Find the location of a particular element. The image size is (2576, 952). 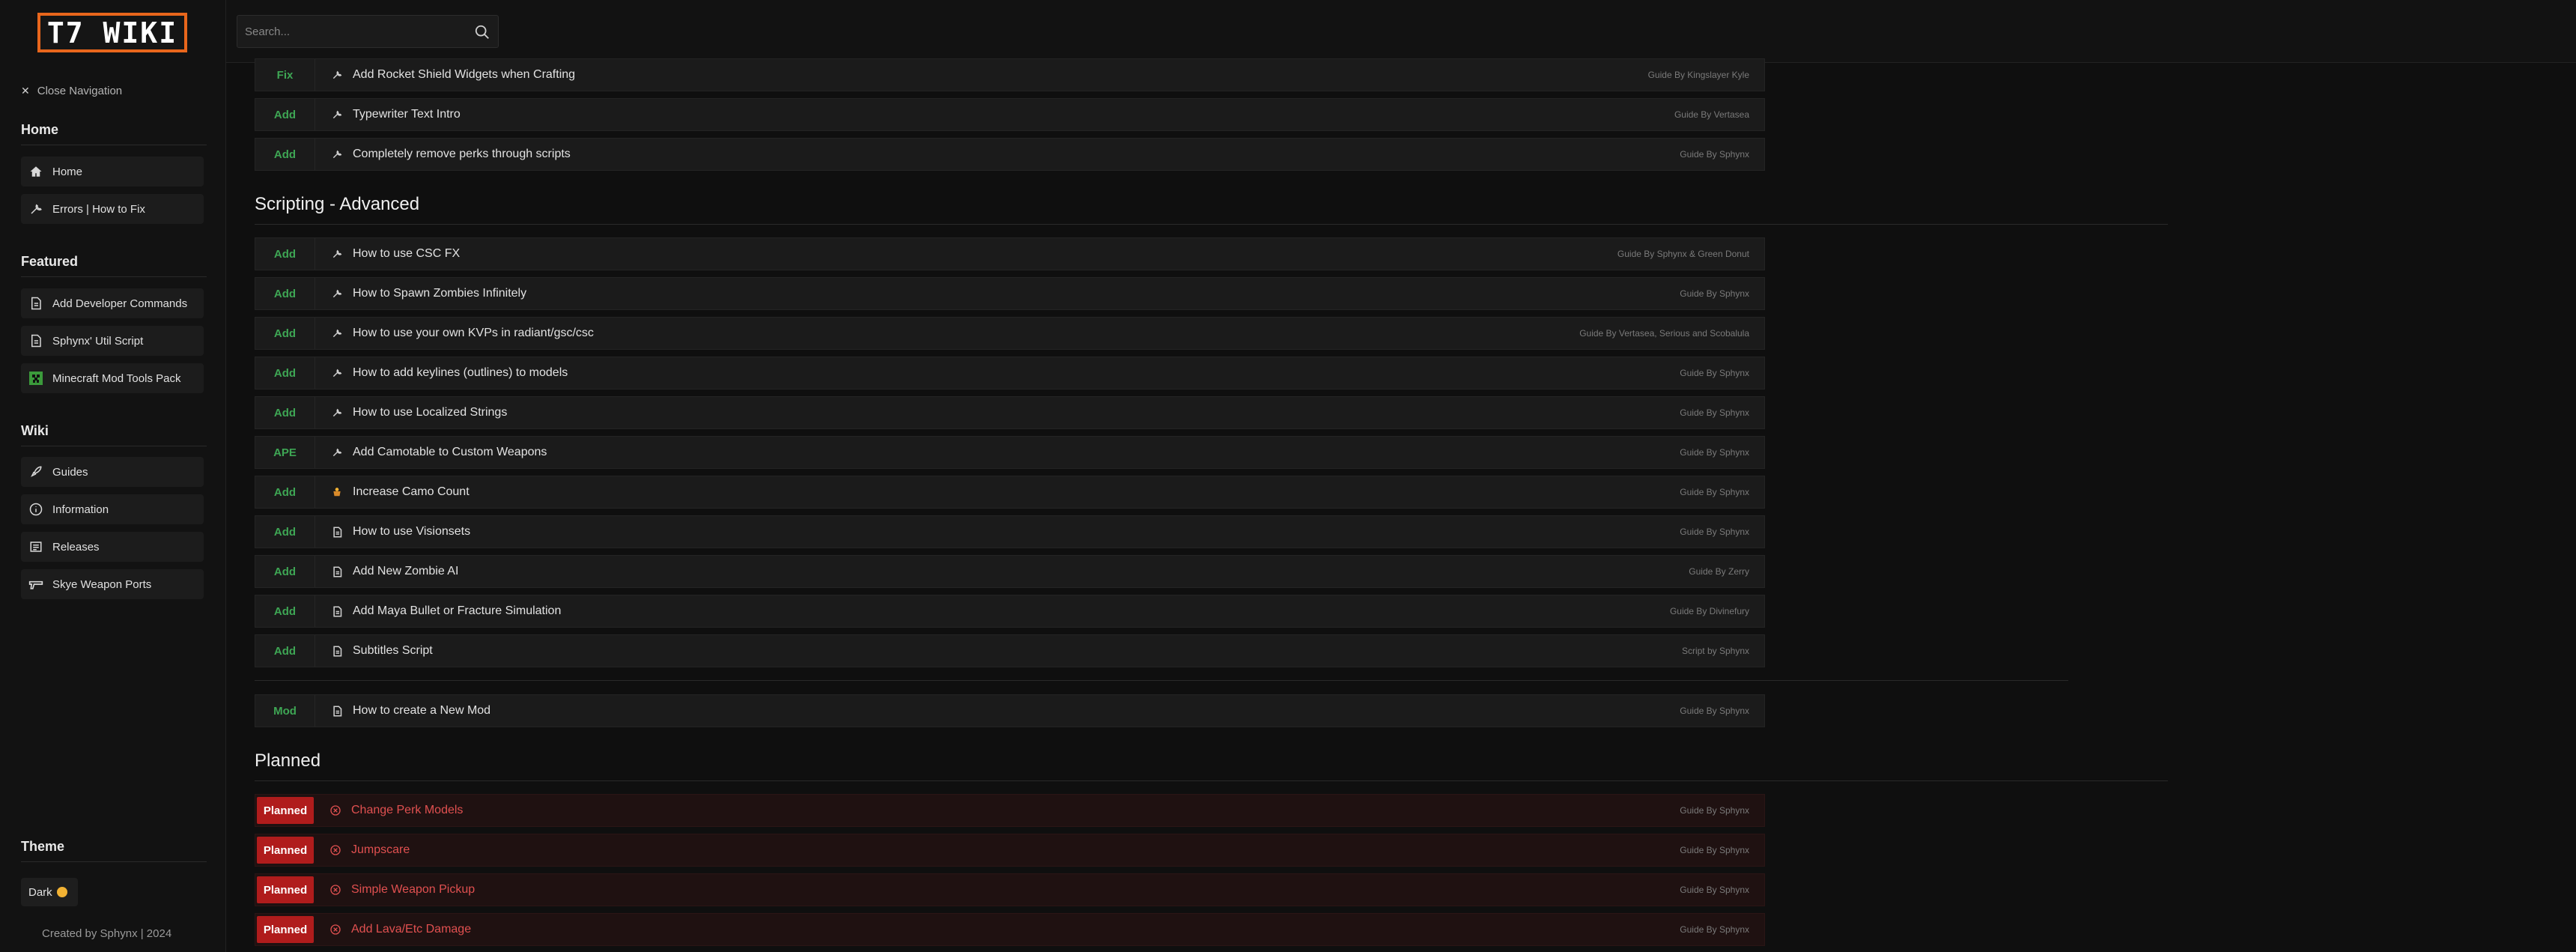

guide-title: Add New Zombie AI is located at coordinates (406, 571).